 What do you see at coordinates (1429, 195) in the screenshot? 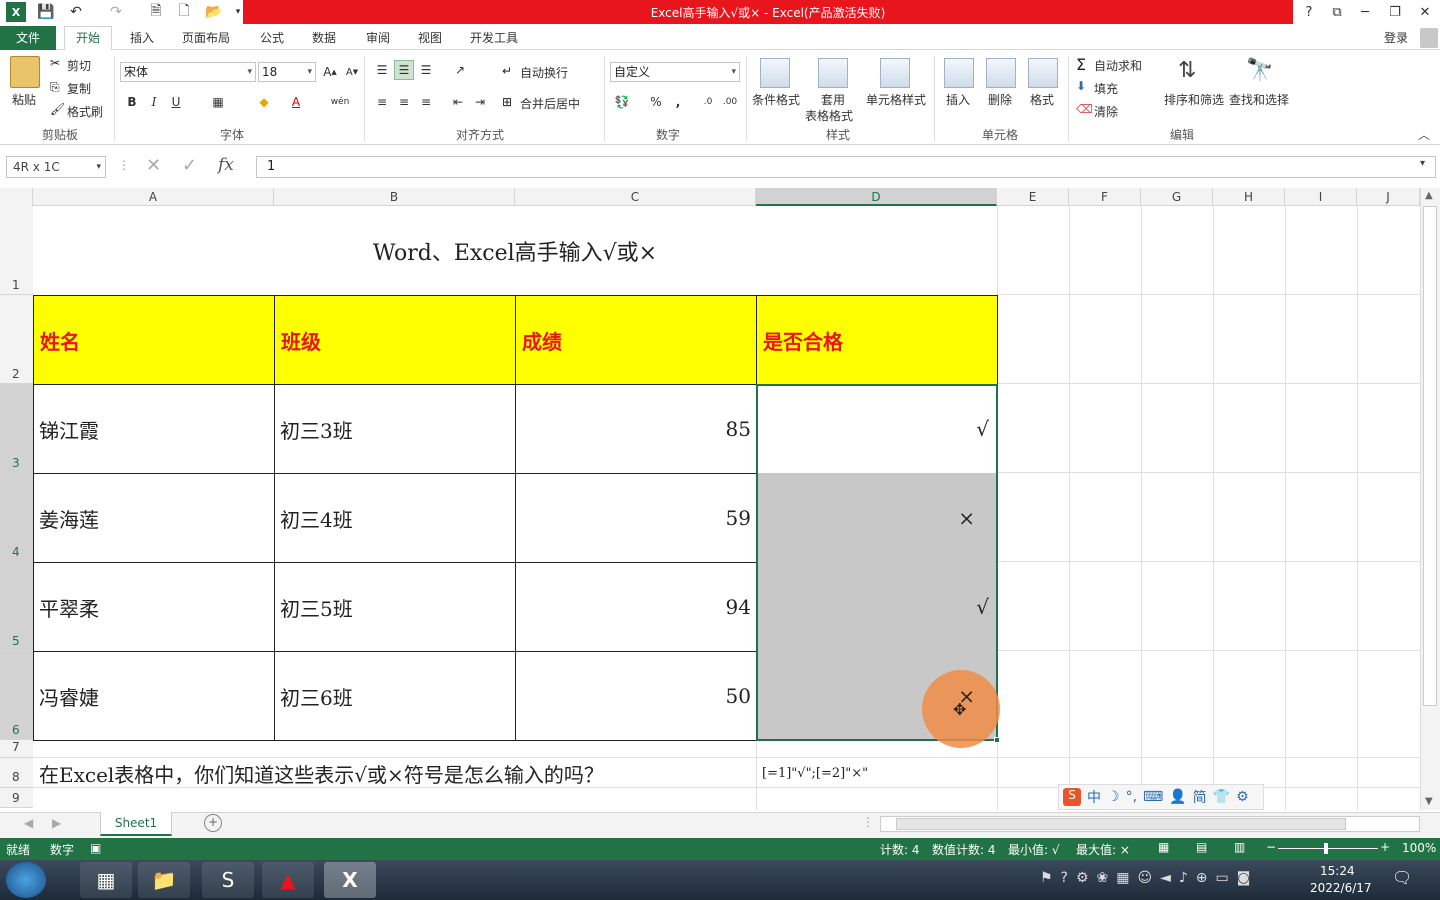
I see `scroll-up-icon: ▲` at bounding box center [1429, 195].